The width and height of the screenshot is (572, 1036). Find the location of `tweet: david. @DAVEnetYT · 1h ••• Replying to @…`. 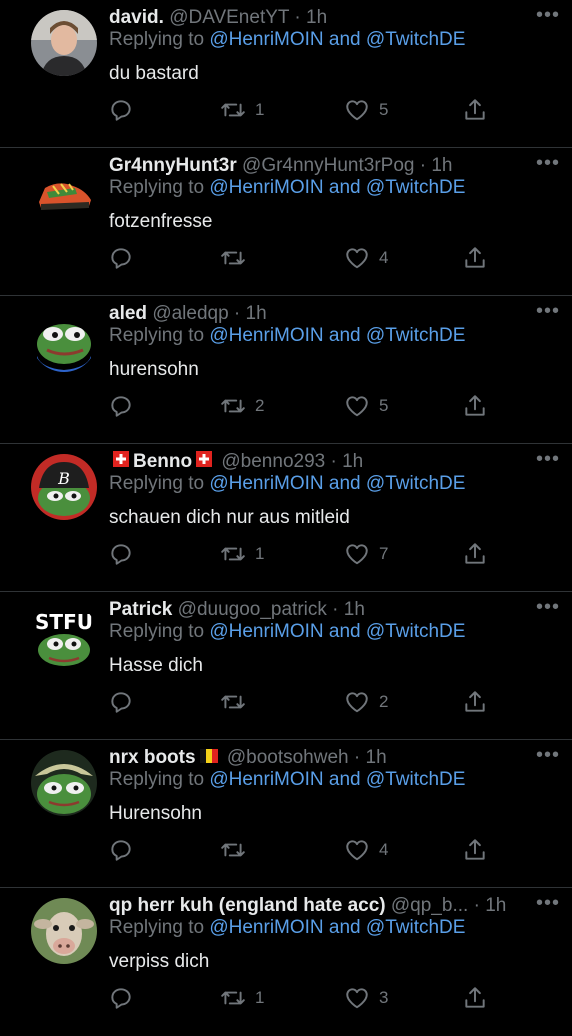

tweet: david. @DAVEnetYT · 1h ••• Replying to @… is located at coordinates (286, 74).